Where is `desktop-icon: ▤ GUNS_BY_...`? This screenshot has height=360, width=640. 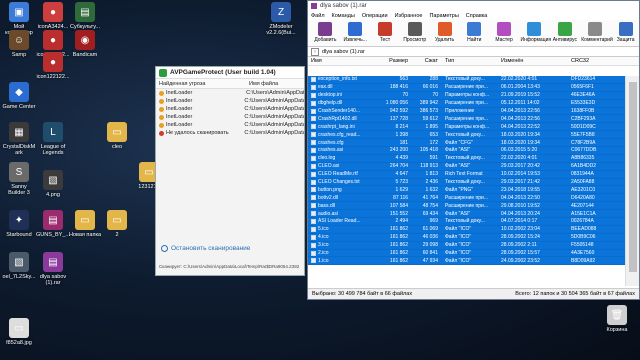
desktop-icon: ▤ GUNS_BY_... is located at coordinates (53, 224).